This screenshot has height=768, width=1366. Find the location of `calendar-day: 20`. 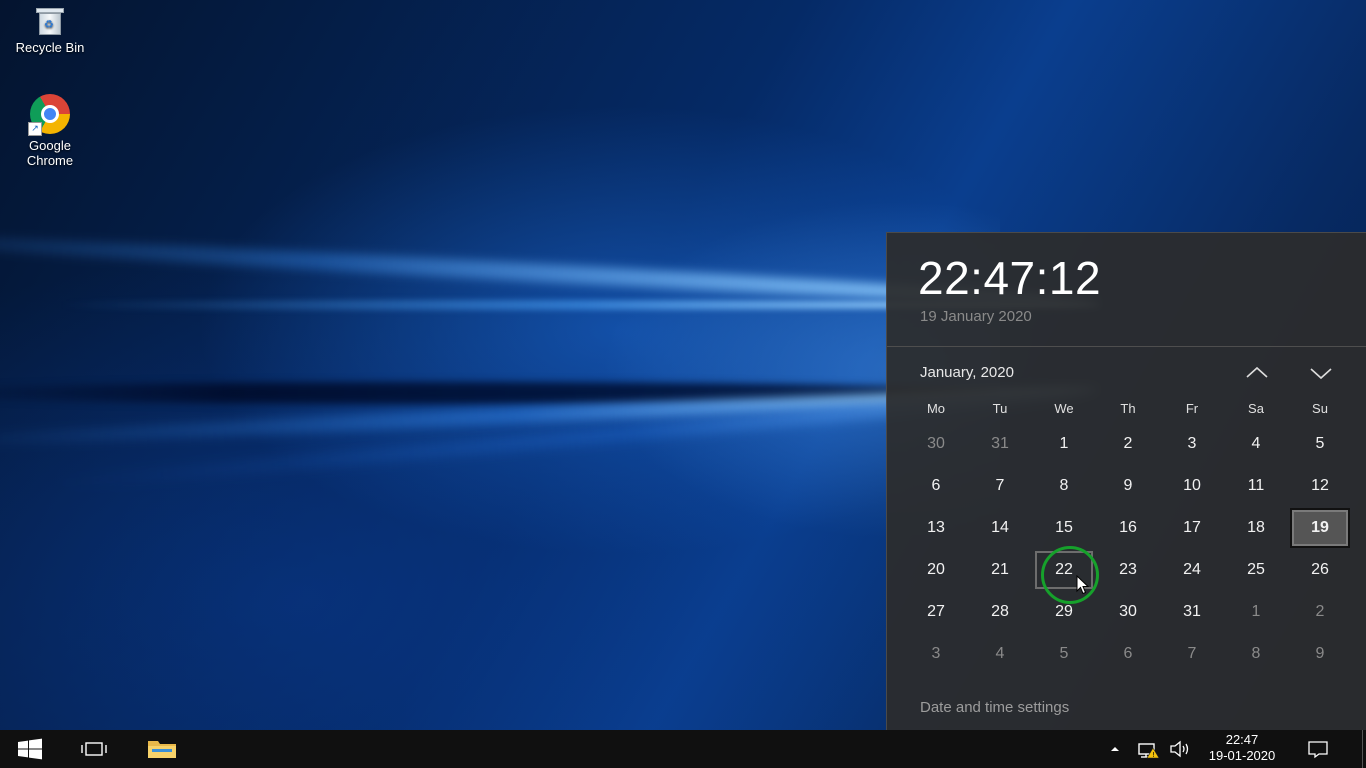

calendar-day: 20 is located at coordinates (936, 570).